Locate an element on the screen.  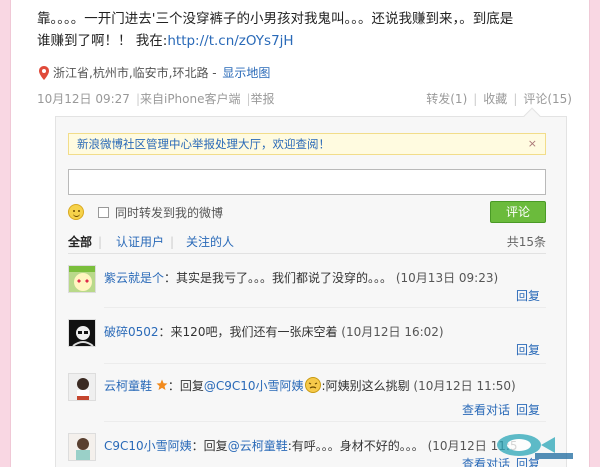
comment-input is located at coordinates (307, 182).